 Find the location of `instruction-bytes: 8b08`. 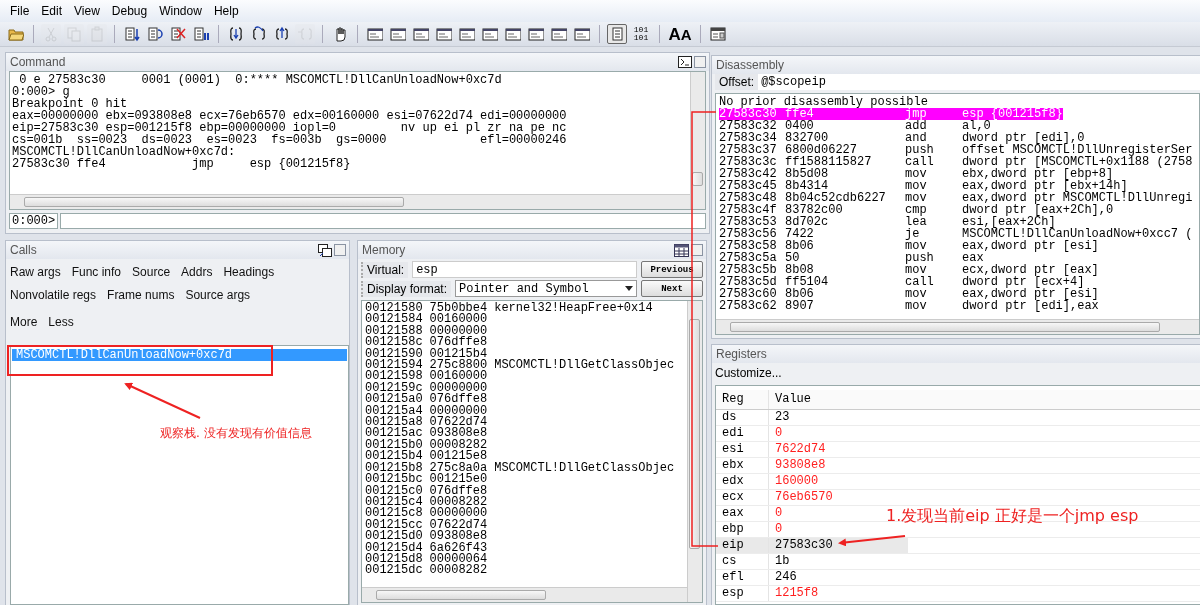

instruction-bytes: 8b08 is located at coordinates (799, 270).